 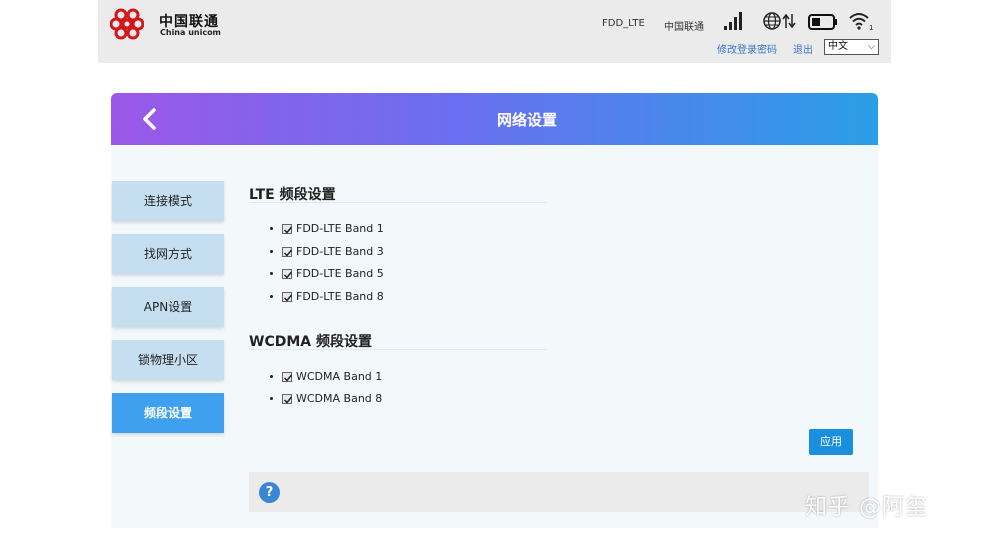 I want to click on chevron-down-icon: ⌵, so click(x=871, y=47).